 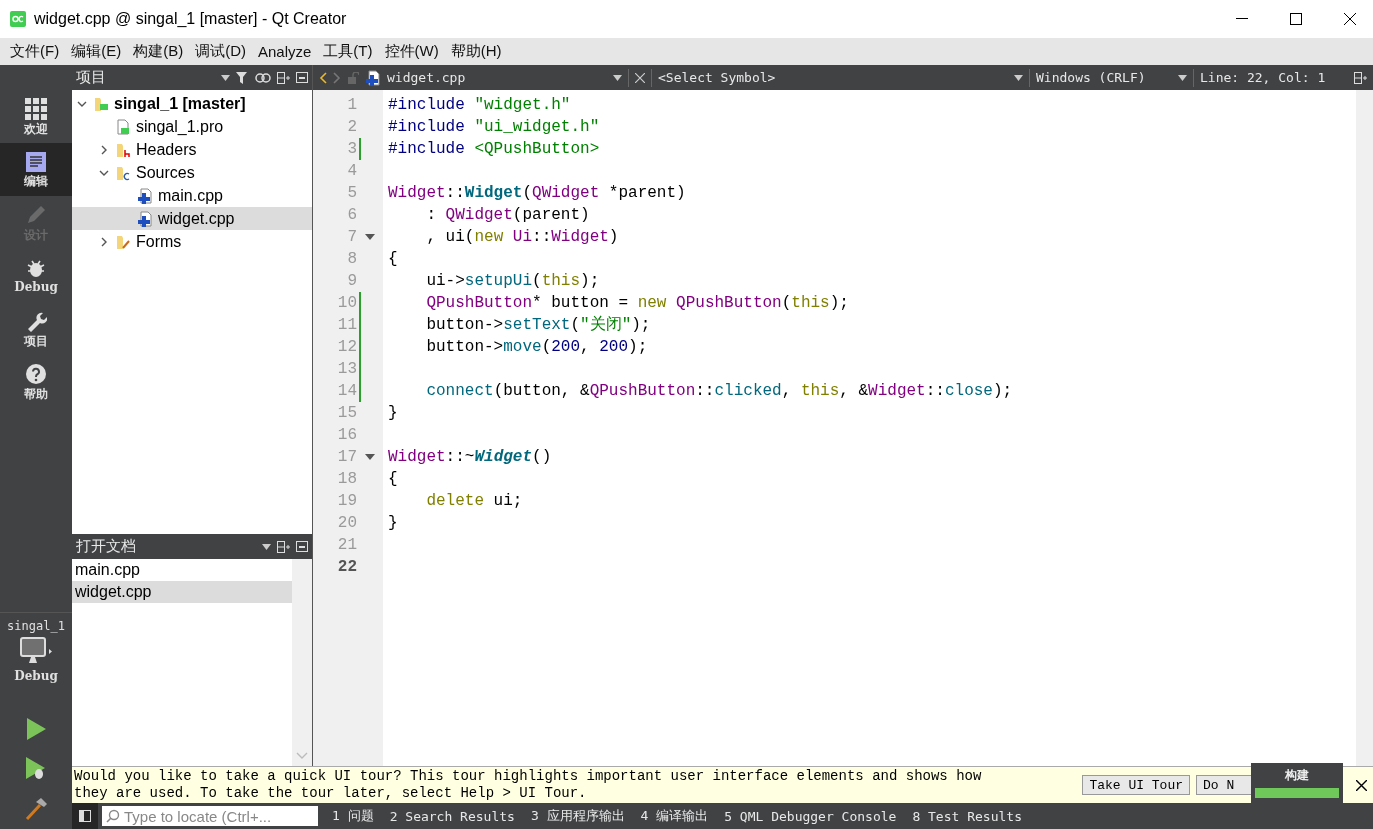 What do you see at coordinates (346, 457) in the screenshot?
I see `line-number: 17` at bounding box center [346, 457].